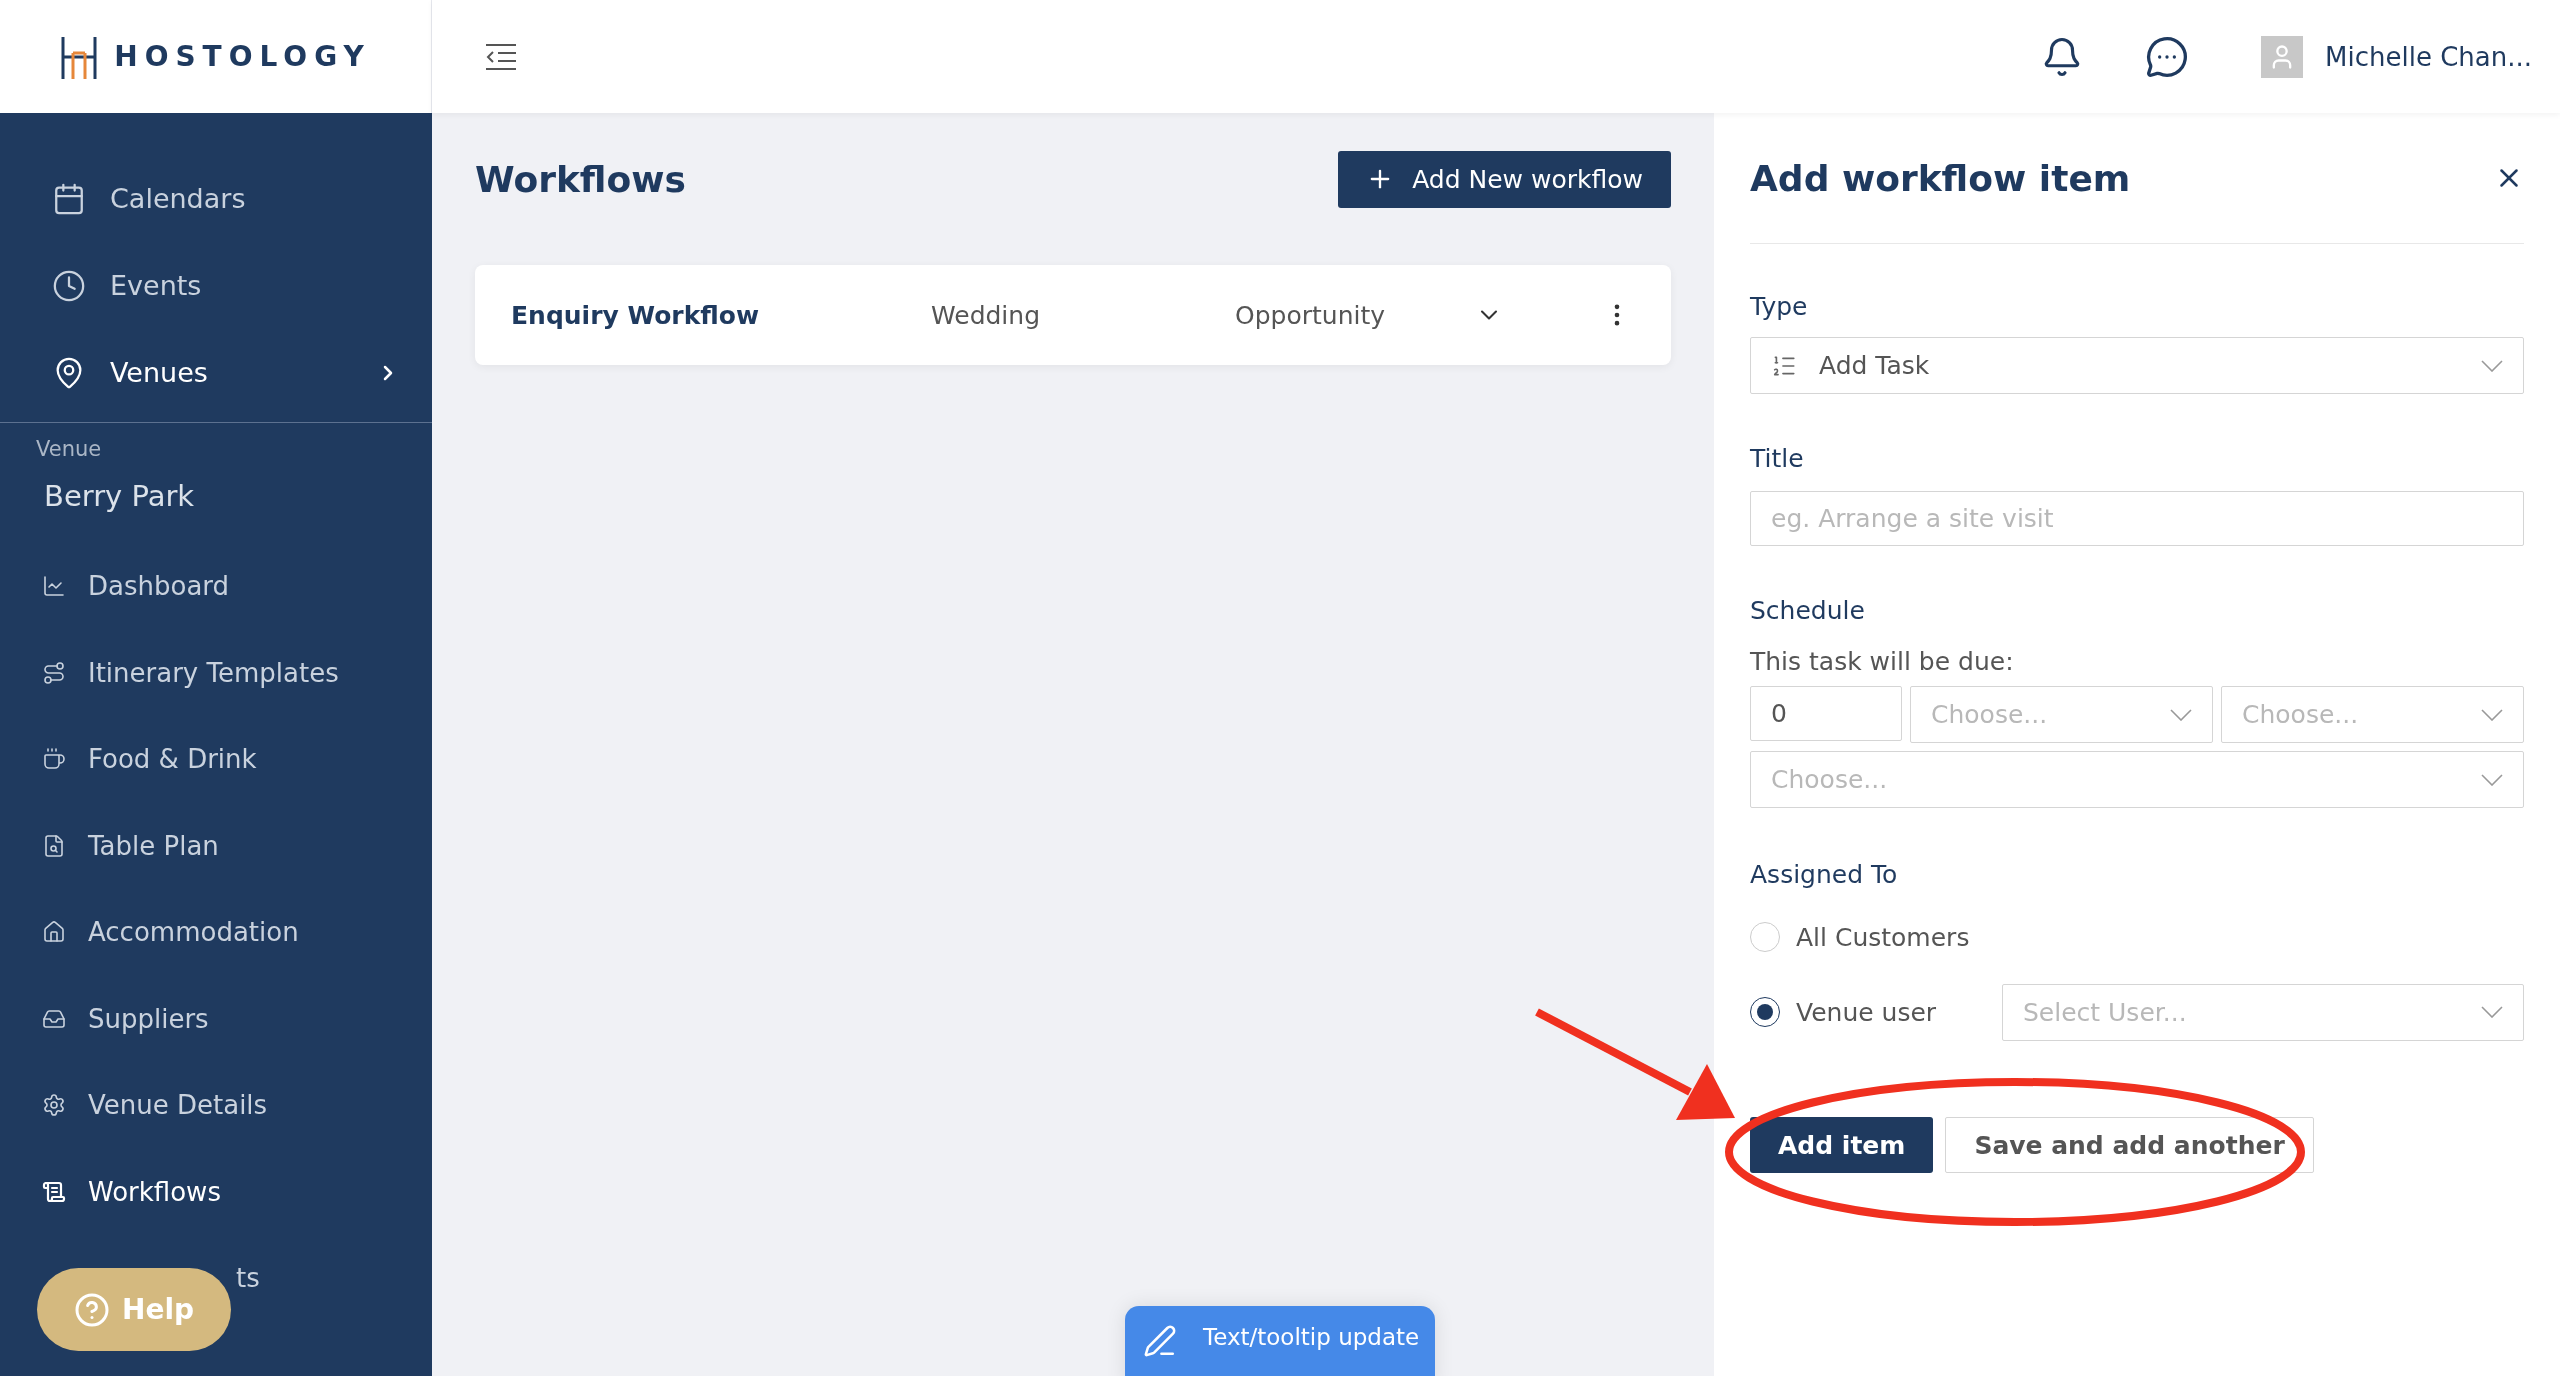 This screenshot has width=2560, height=1376. I want to click on field-label: Schedule, so click(1808, 610).